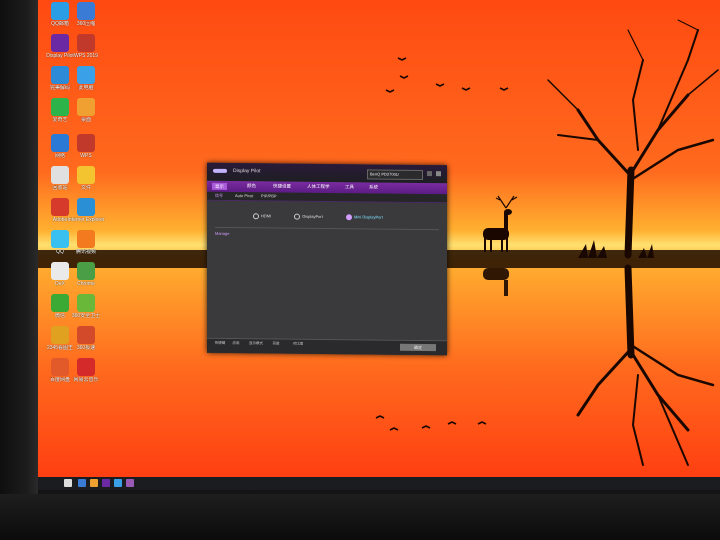 Image resolution: width=720 pixels, height=540 pixels. I want to click on window-footer: 快捷键 应用 显示模式 亮度 对比度 确定, so click(327, 346).